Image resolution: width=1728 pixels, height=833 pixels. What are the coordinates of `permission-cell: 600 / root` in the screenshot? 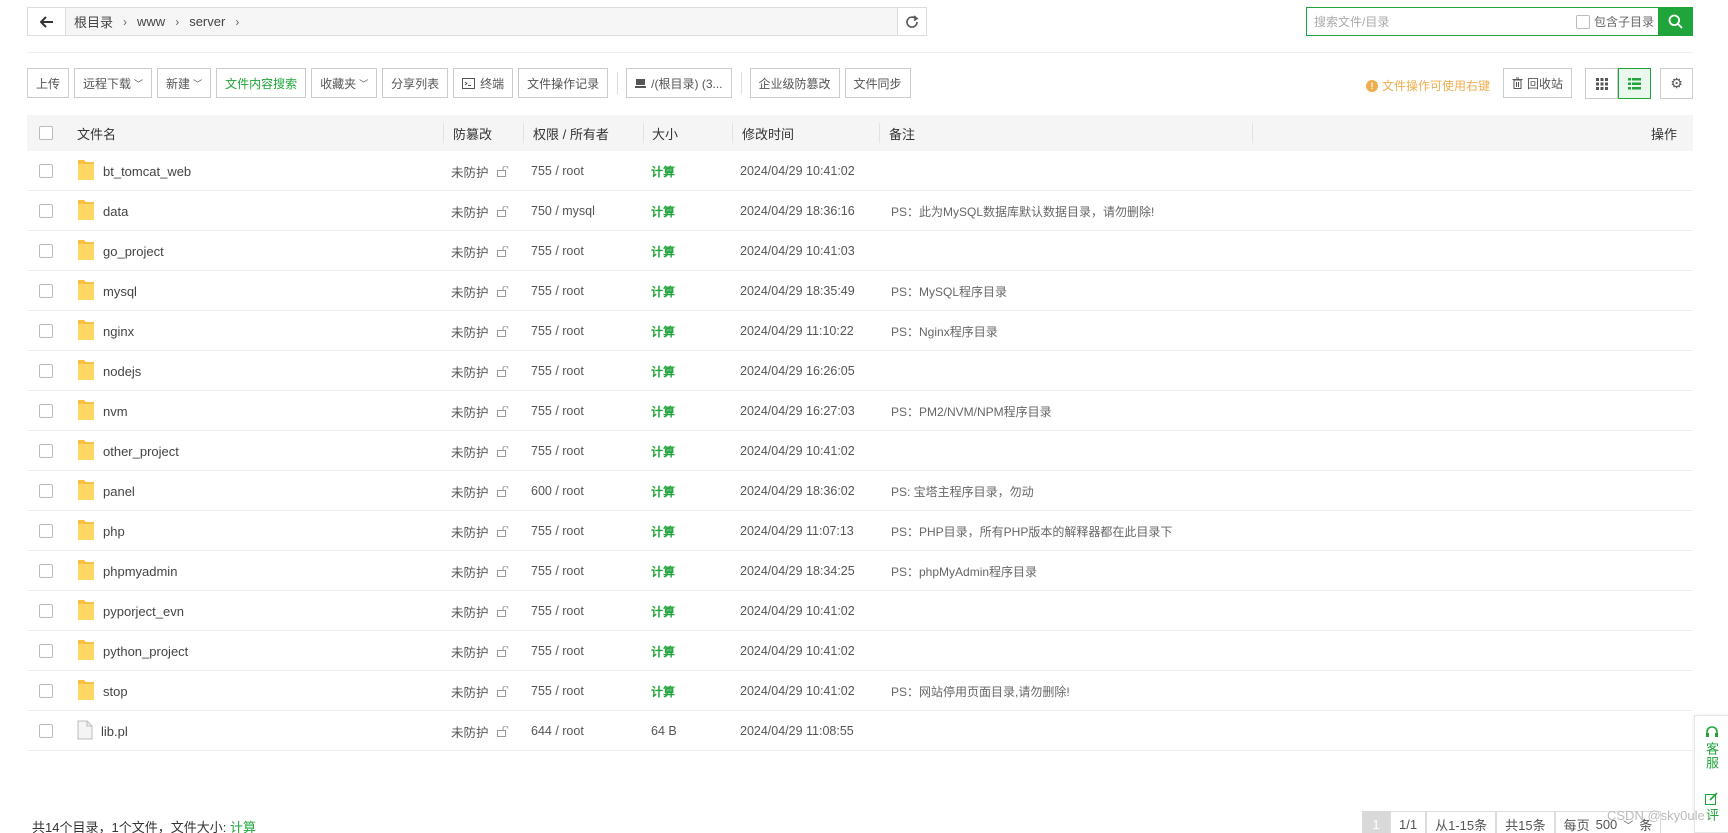 It's located at (557, 491).